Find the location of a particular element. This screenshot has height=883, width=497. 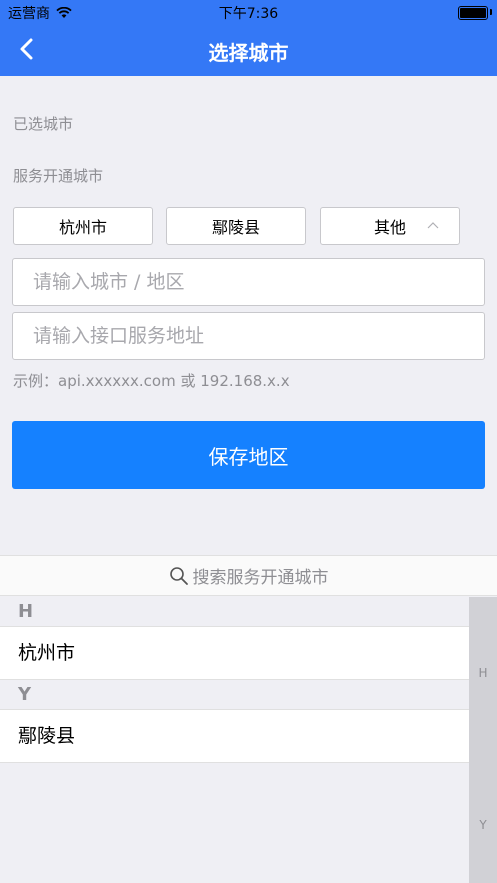

city-button-label: 杭州市 is located at coordinates (82, 227).